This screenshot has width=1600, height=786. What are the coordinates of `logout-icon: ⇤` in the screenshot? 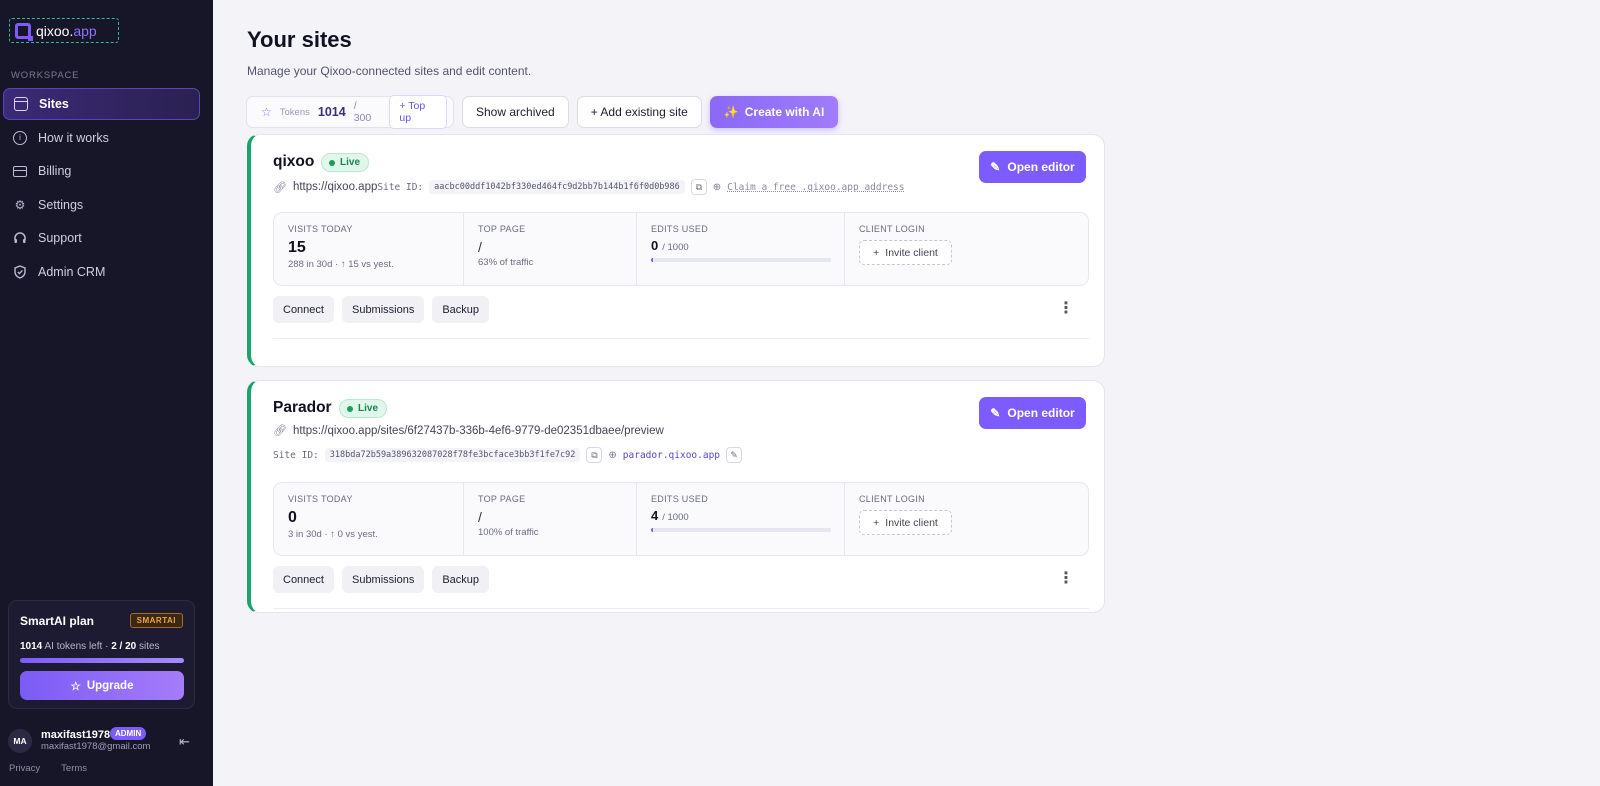 It's located at (184, 742).